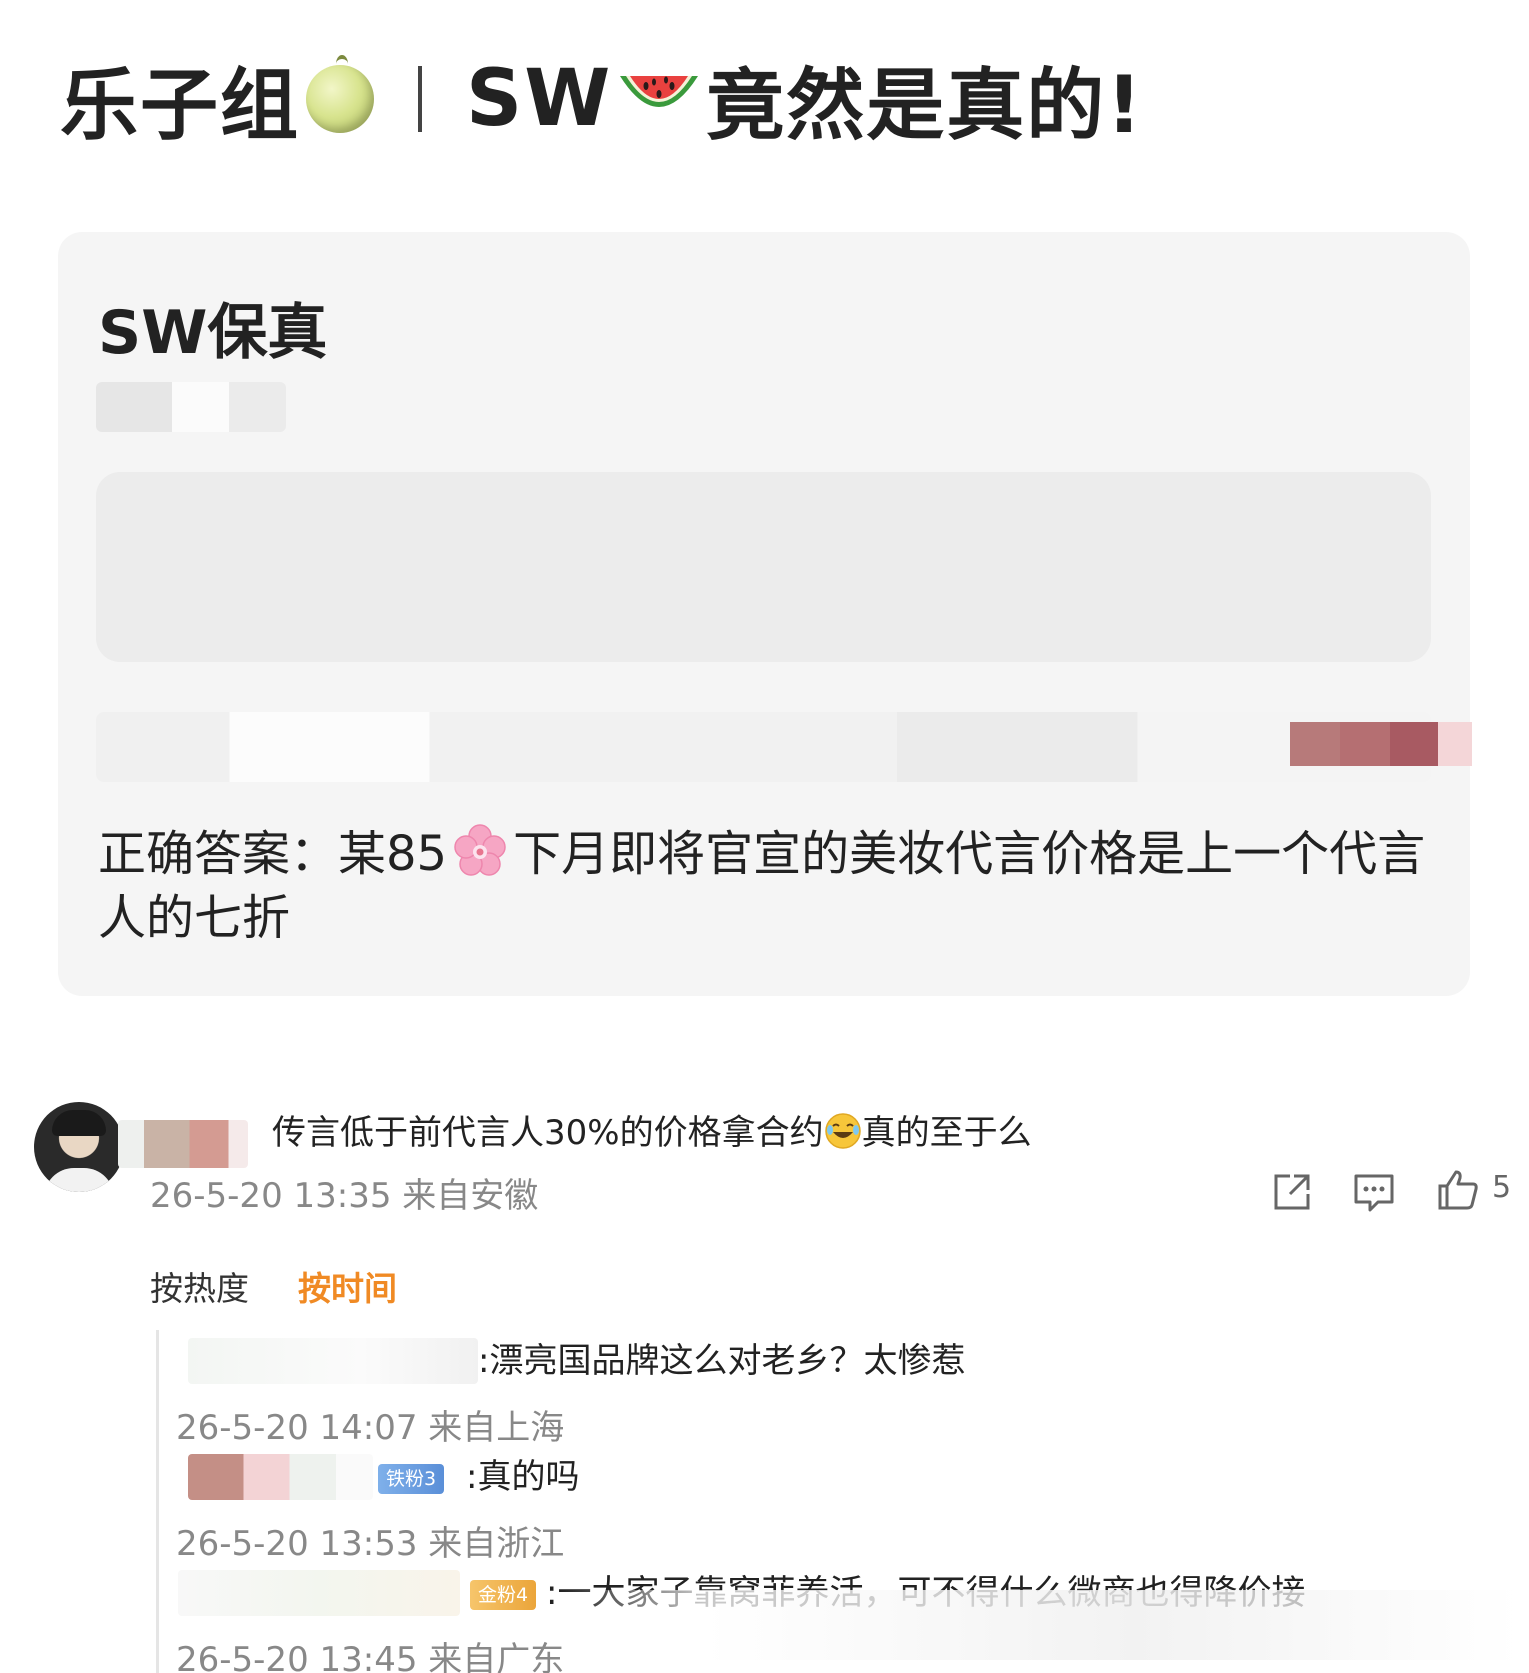  What do you see at coordinates (420, 99) in the screenshot?
I see `headline-divider` at bounding box center [420, 99].